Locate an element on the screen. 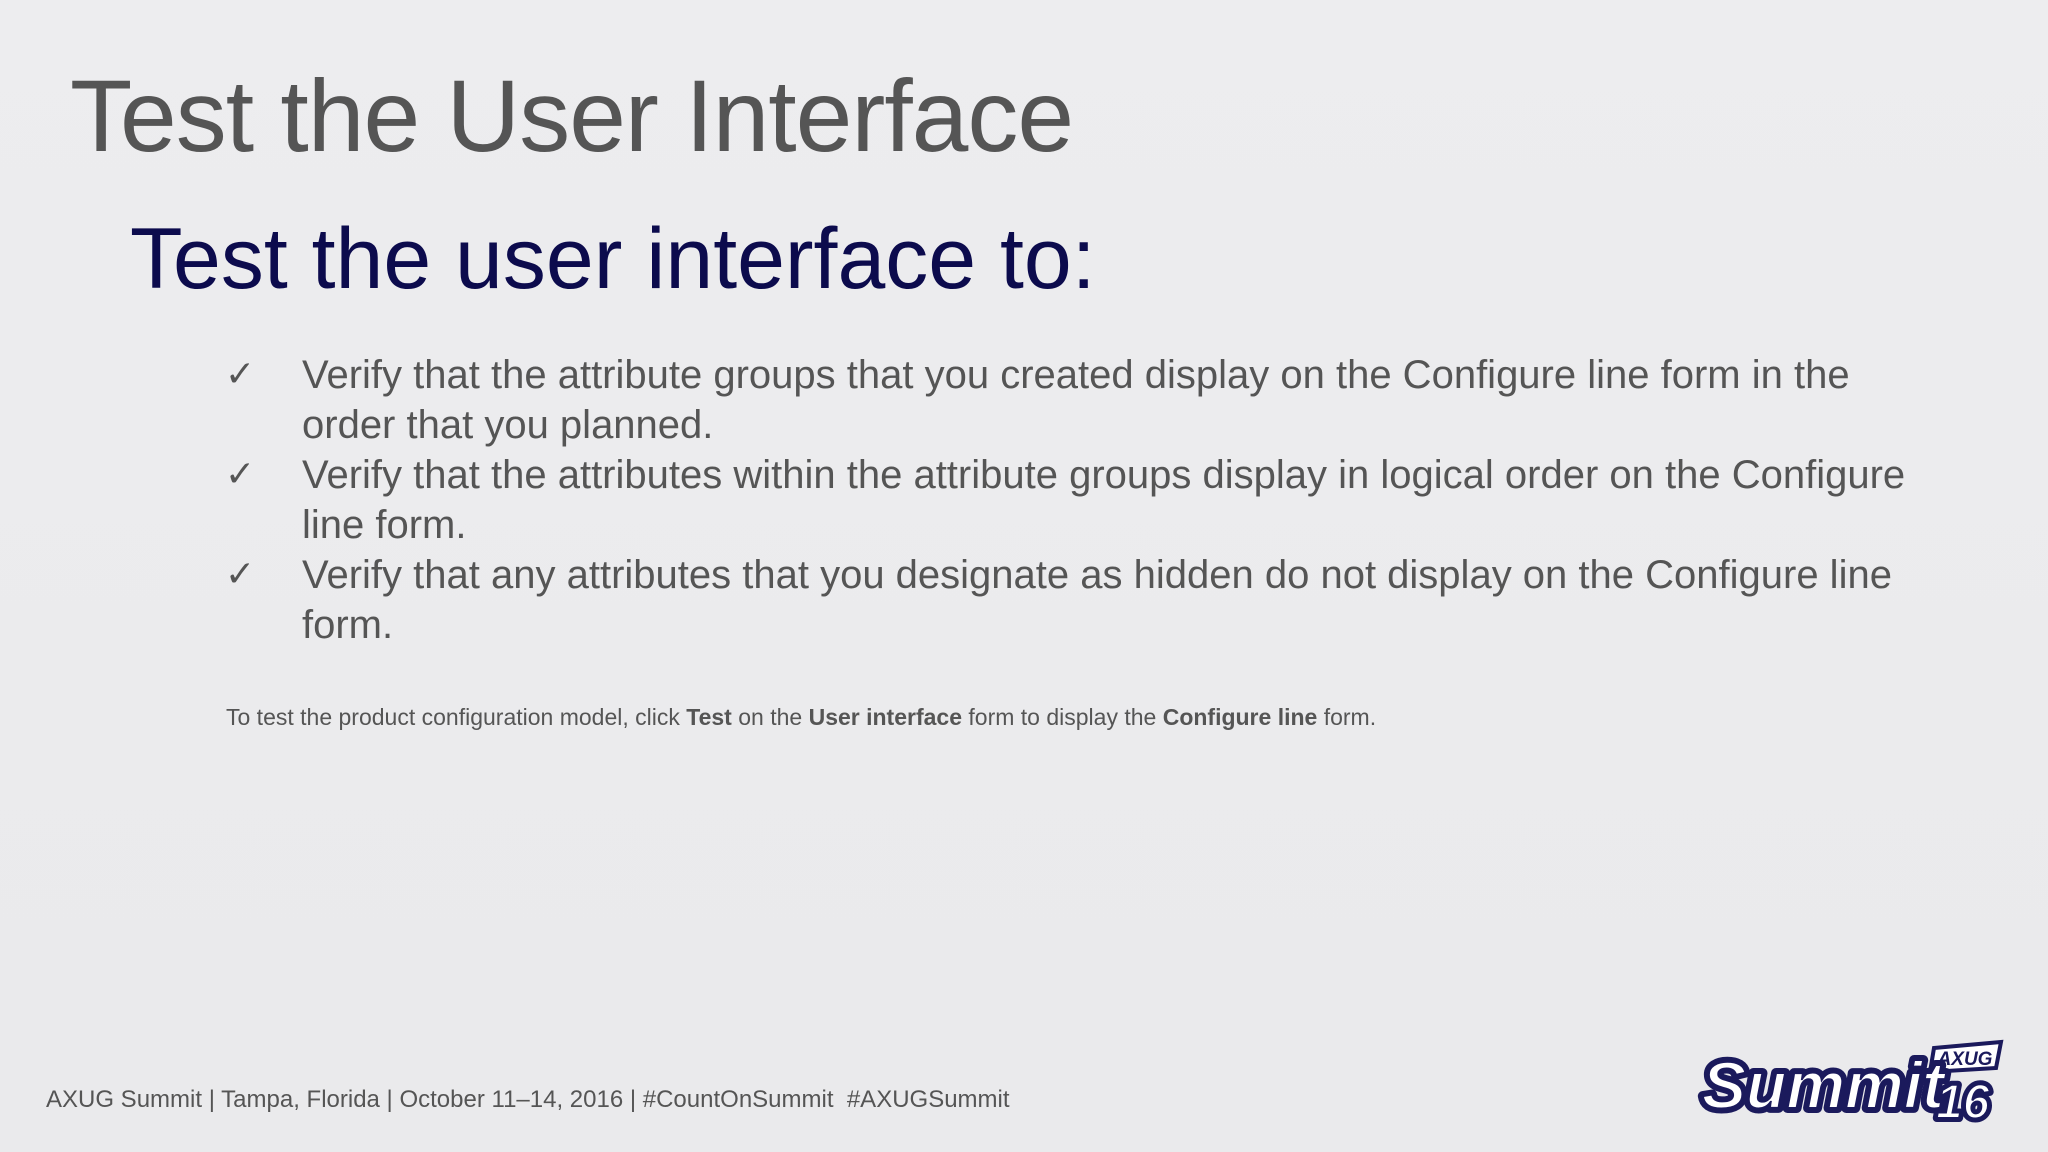  summit-logo: AXUG Summit Summit 16 16 is located at coordinates (1850, 1084).